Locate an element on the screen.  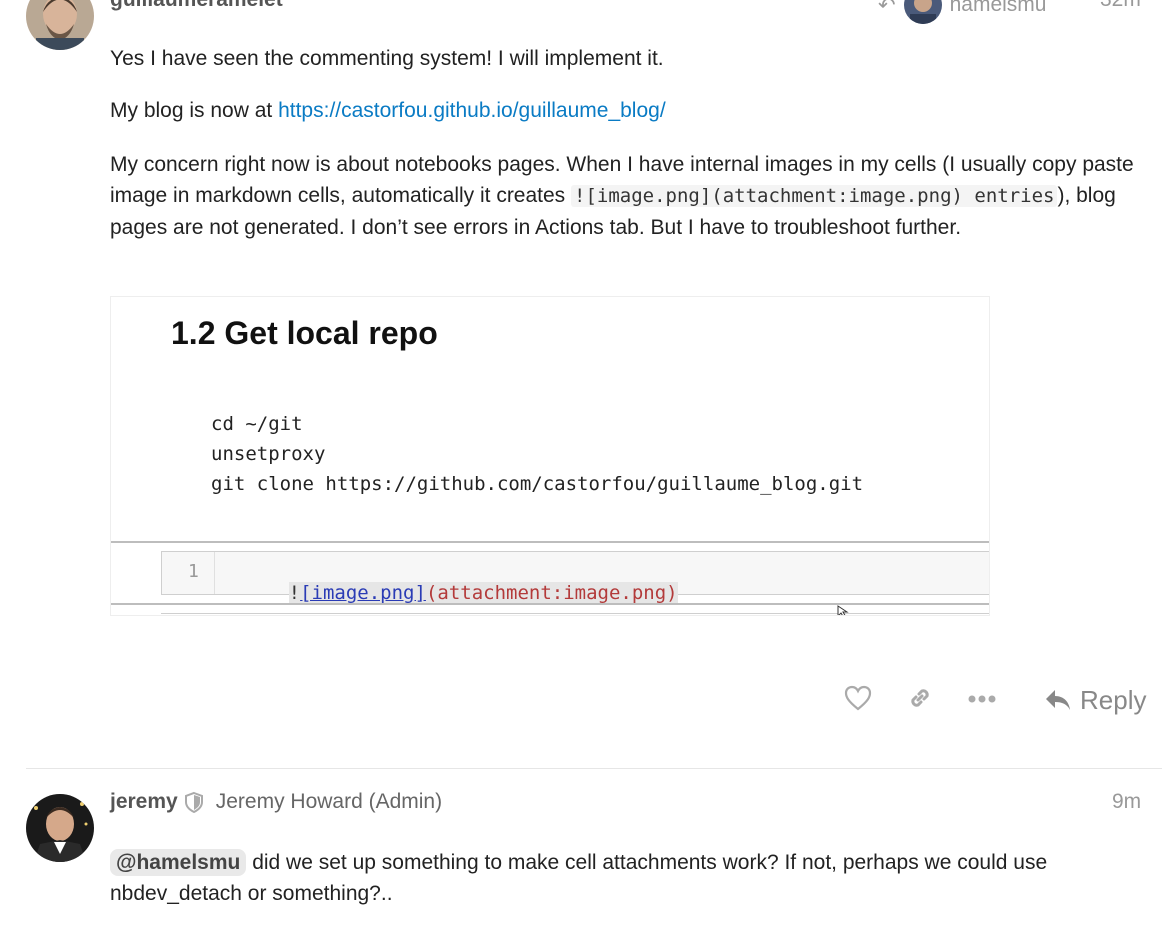
avatar-guillaume is located at coordinates (60, 25).